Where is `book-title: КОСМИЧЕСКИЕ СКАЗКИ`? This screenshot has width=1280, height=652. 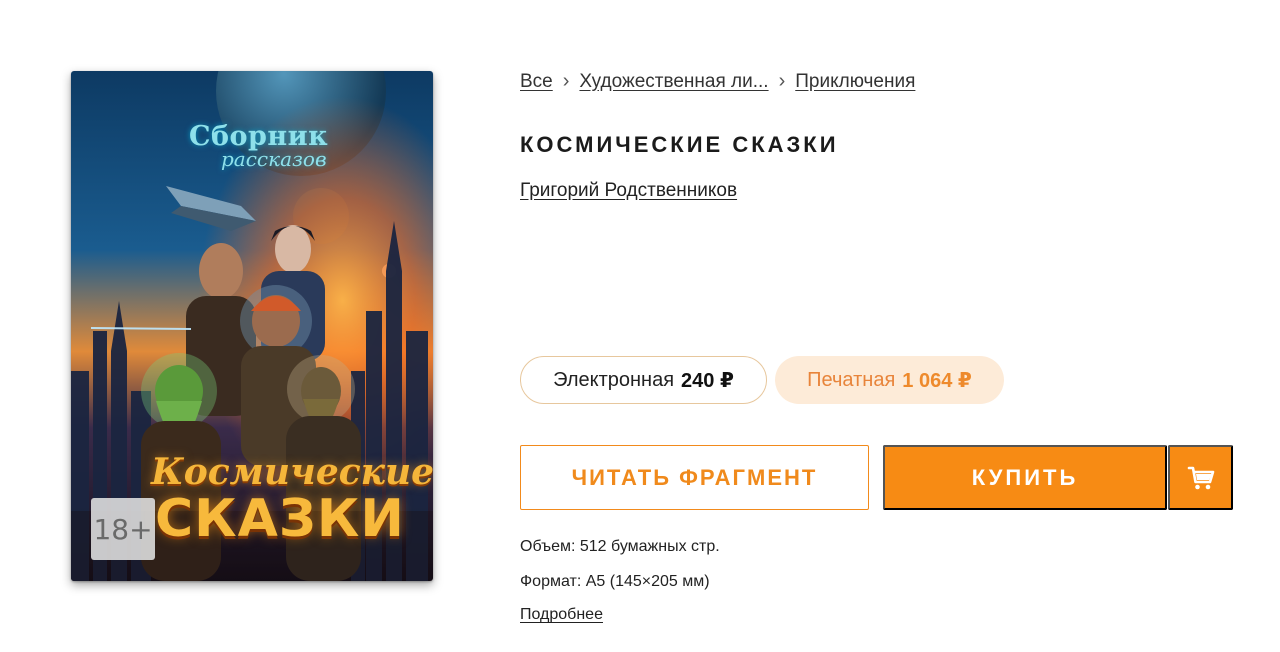
book-title: КОСМИЧЕСКИЕ СКАЗКИ is located at coordinates (679, 144).